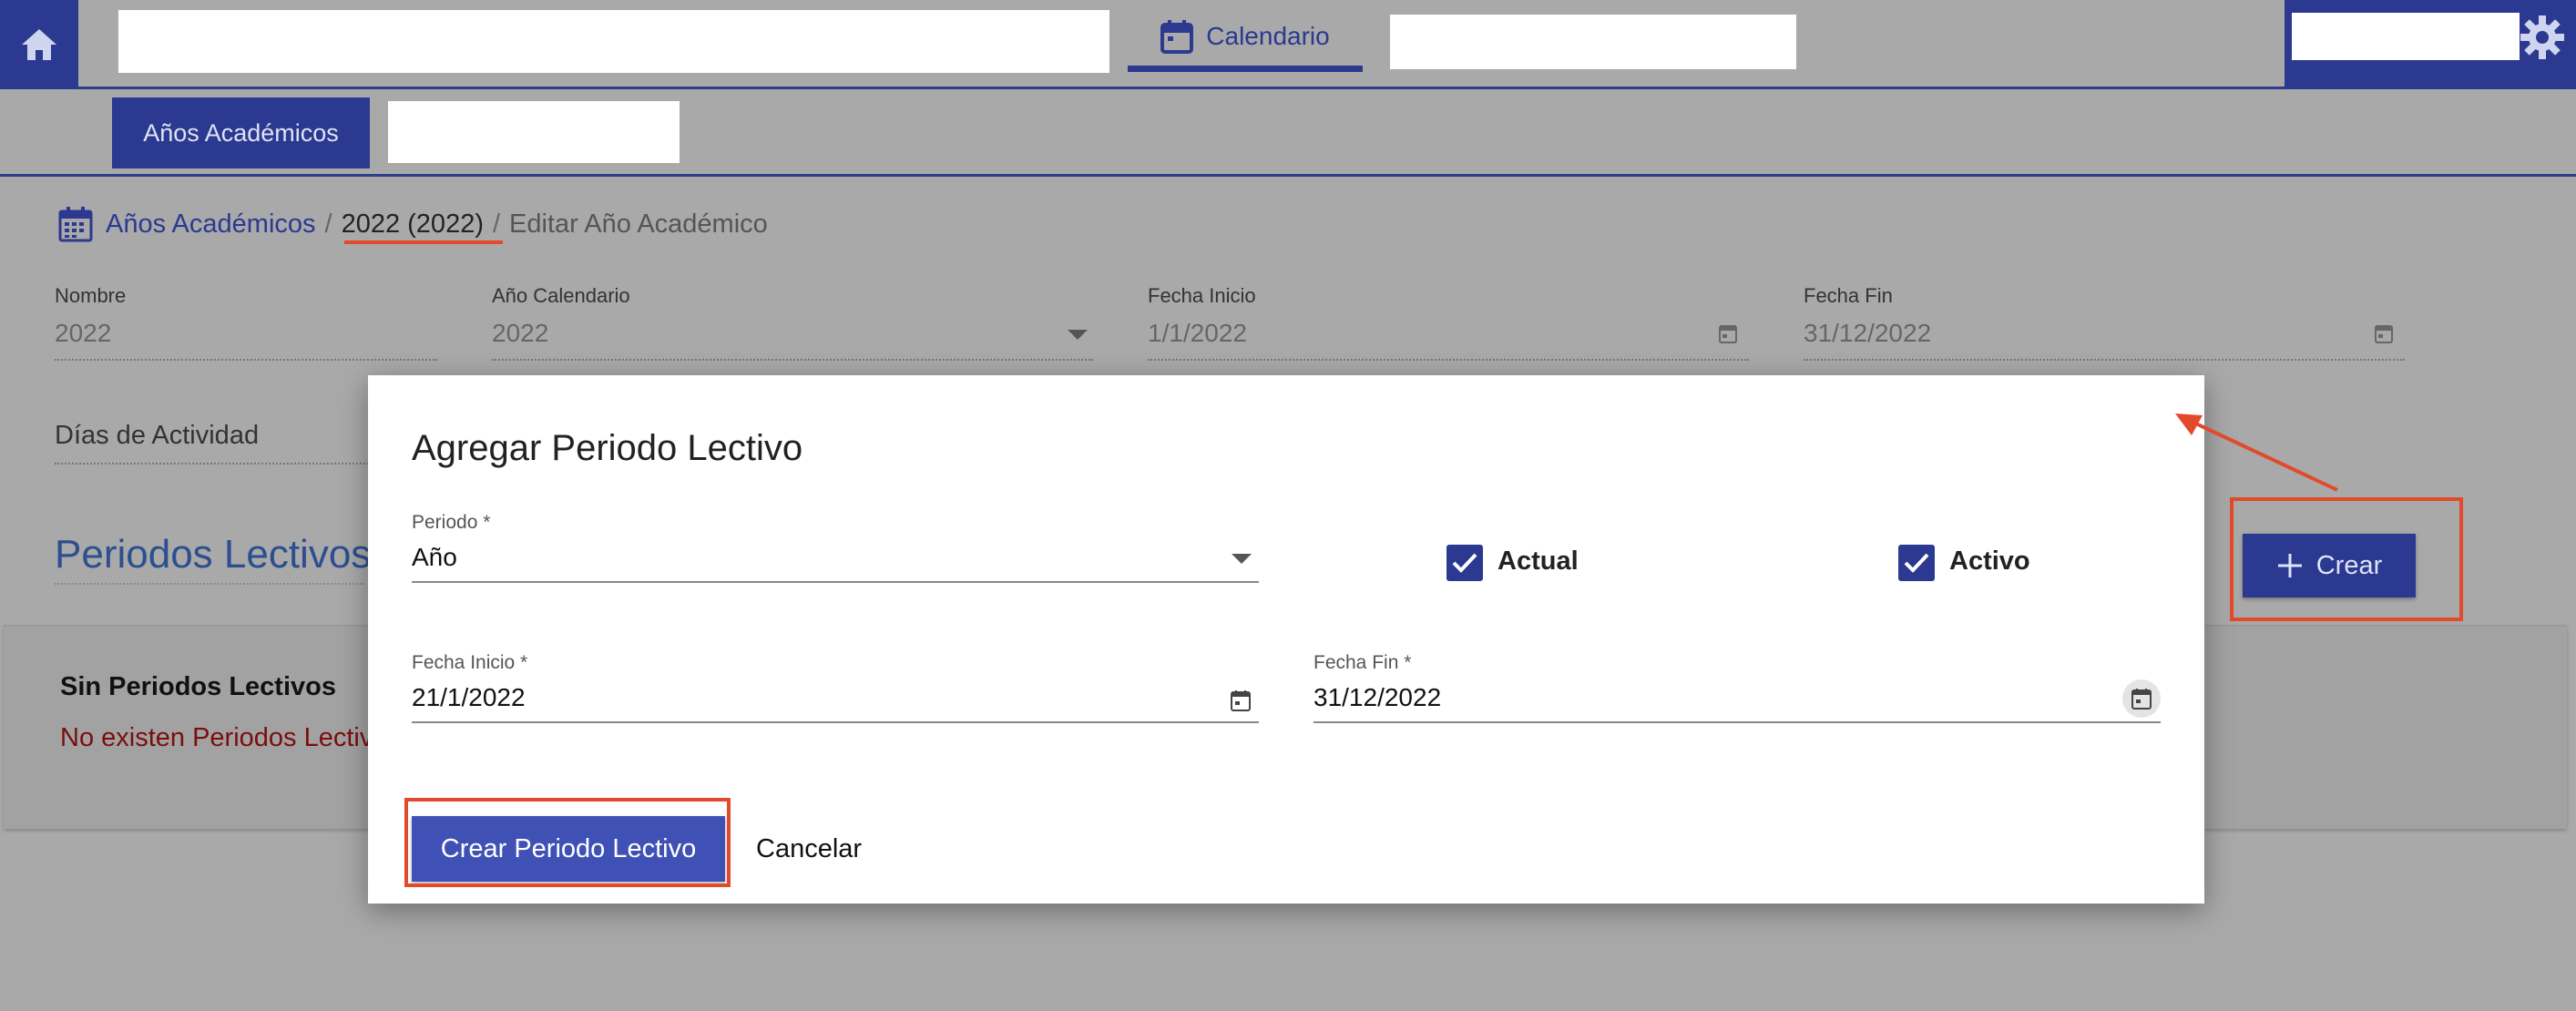 The height and width of the screenshot is (1011, 2576). I want to click on breadcrumb-link-year: 2022 (2022), so click(413, 224).